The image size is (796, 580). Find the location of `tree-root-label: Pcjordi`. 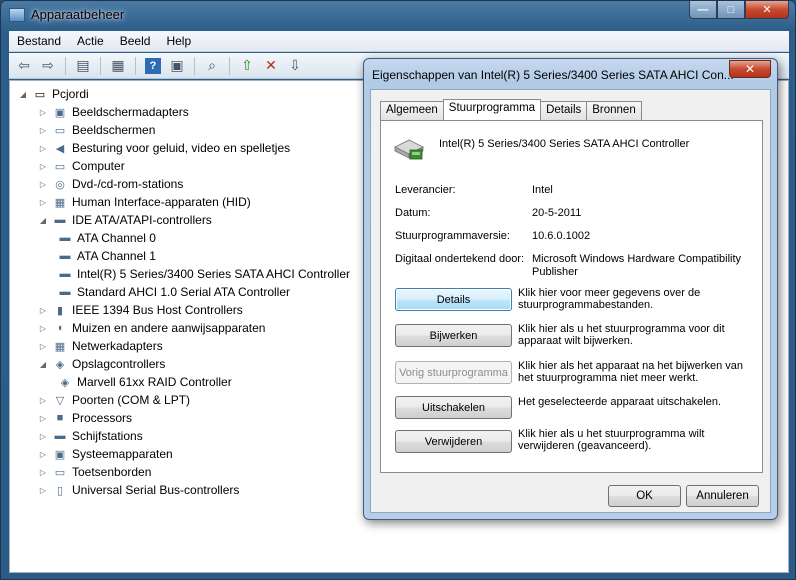

tree-root-label: Pcjordi is located at coordinates (70, 94).